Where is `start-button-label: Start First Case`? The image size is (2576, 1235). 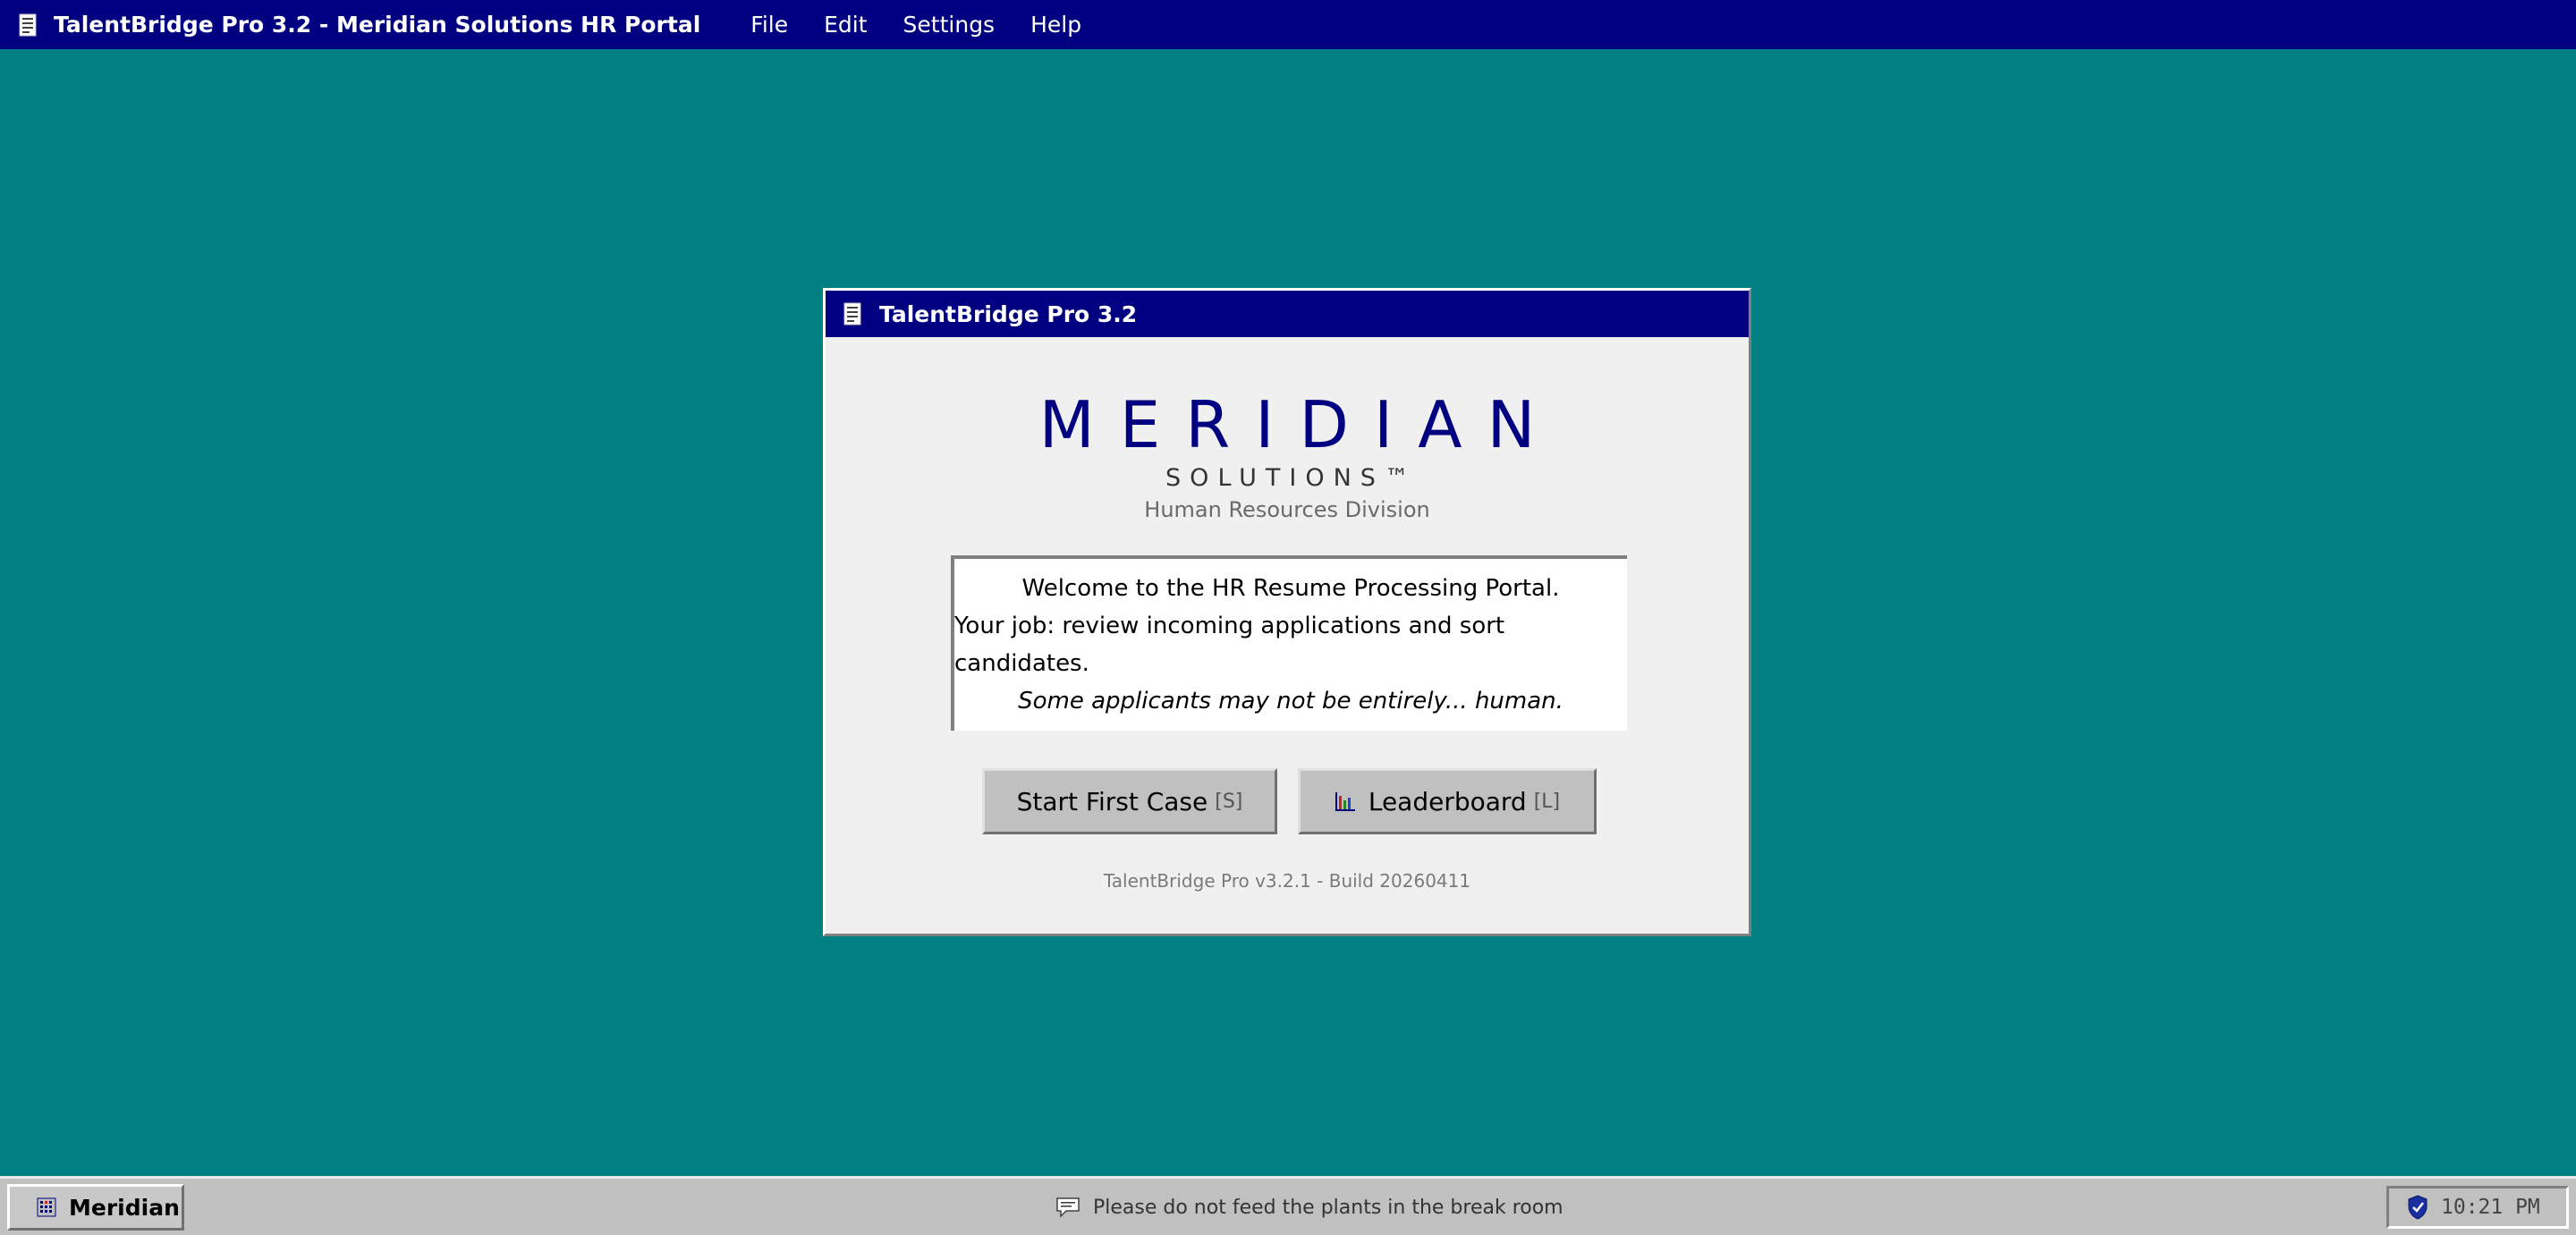
start-button-label: Start First Case is located at coordinates (1112, 801).